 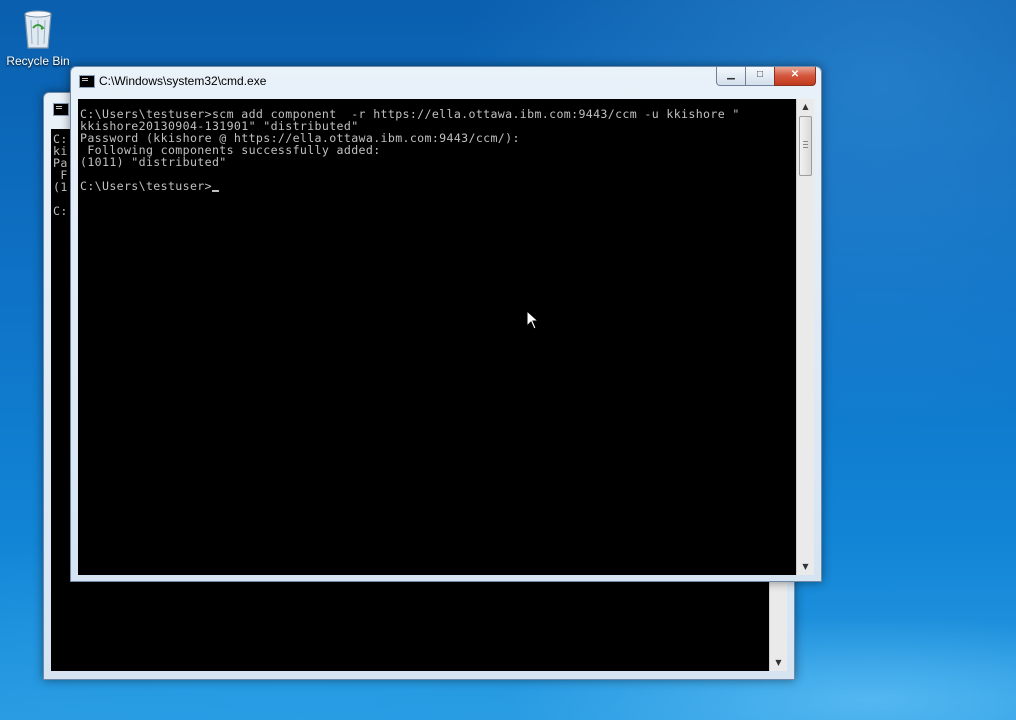 What do you see at coordinates (760, 76) in the screenshot?
I see `maximize-button: □` at bounding box center [760, 76].